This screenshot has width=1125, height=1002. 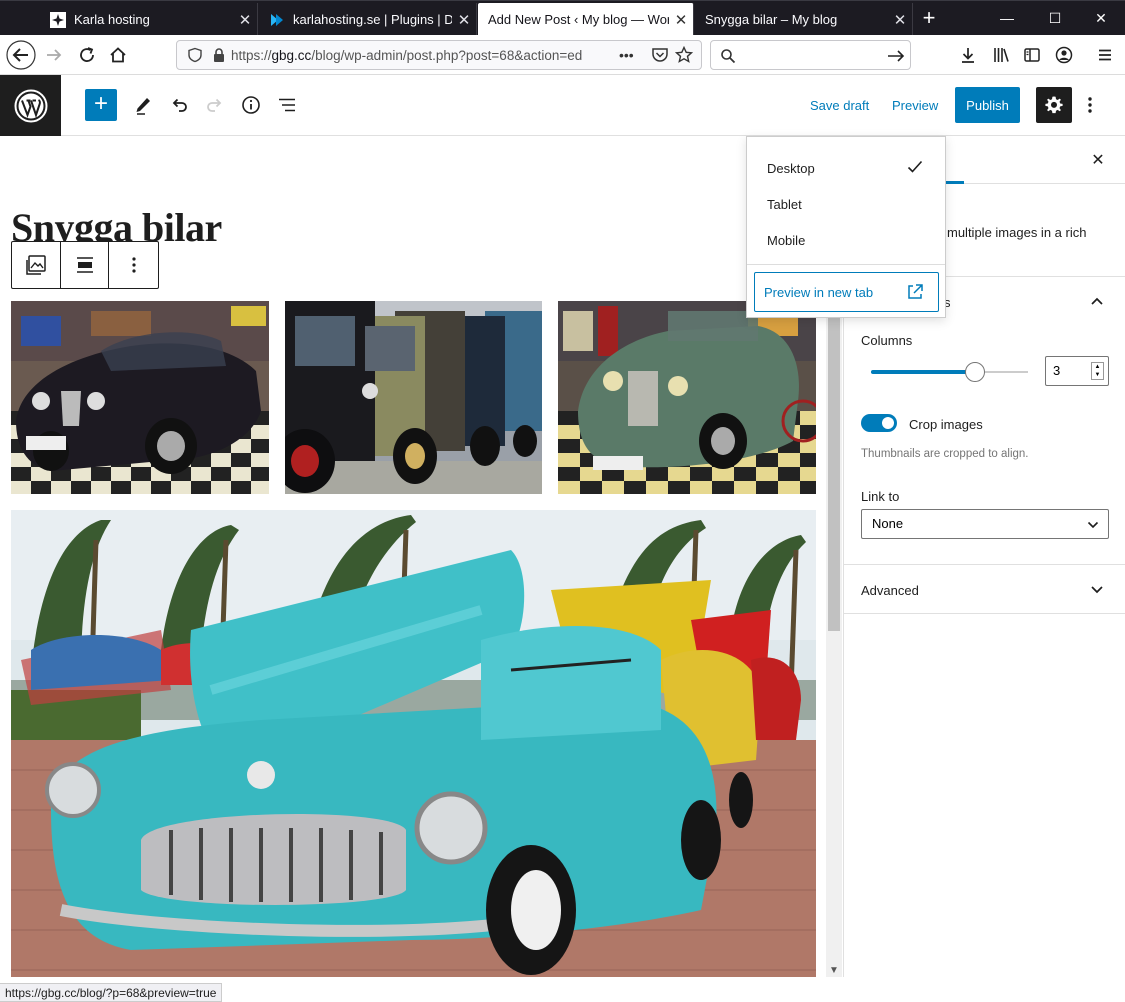 I want to click on library-button, so click(x=1001, y=55).